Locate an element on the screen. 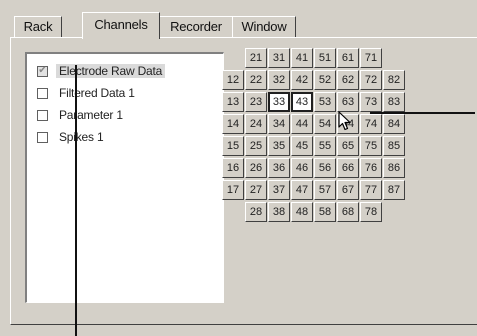 This screenshot has width=477, height=336. channel-button-77: 77 is located at coordinates (371, 190).